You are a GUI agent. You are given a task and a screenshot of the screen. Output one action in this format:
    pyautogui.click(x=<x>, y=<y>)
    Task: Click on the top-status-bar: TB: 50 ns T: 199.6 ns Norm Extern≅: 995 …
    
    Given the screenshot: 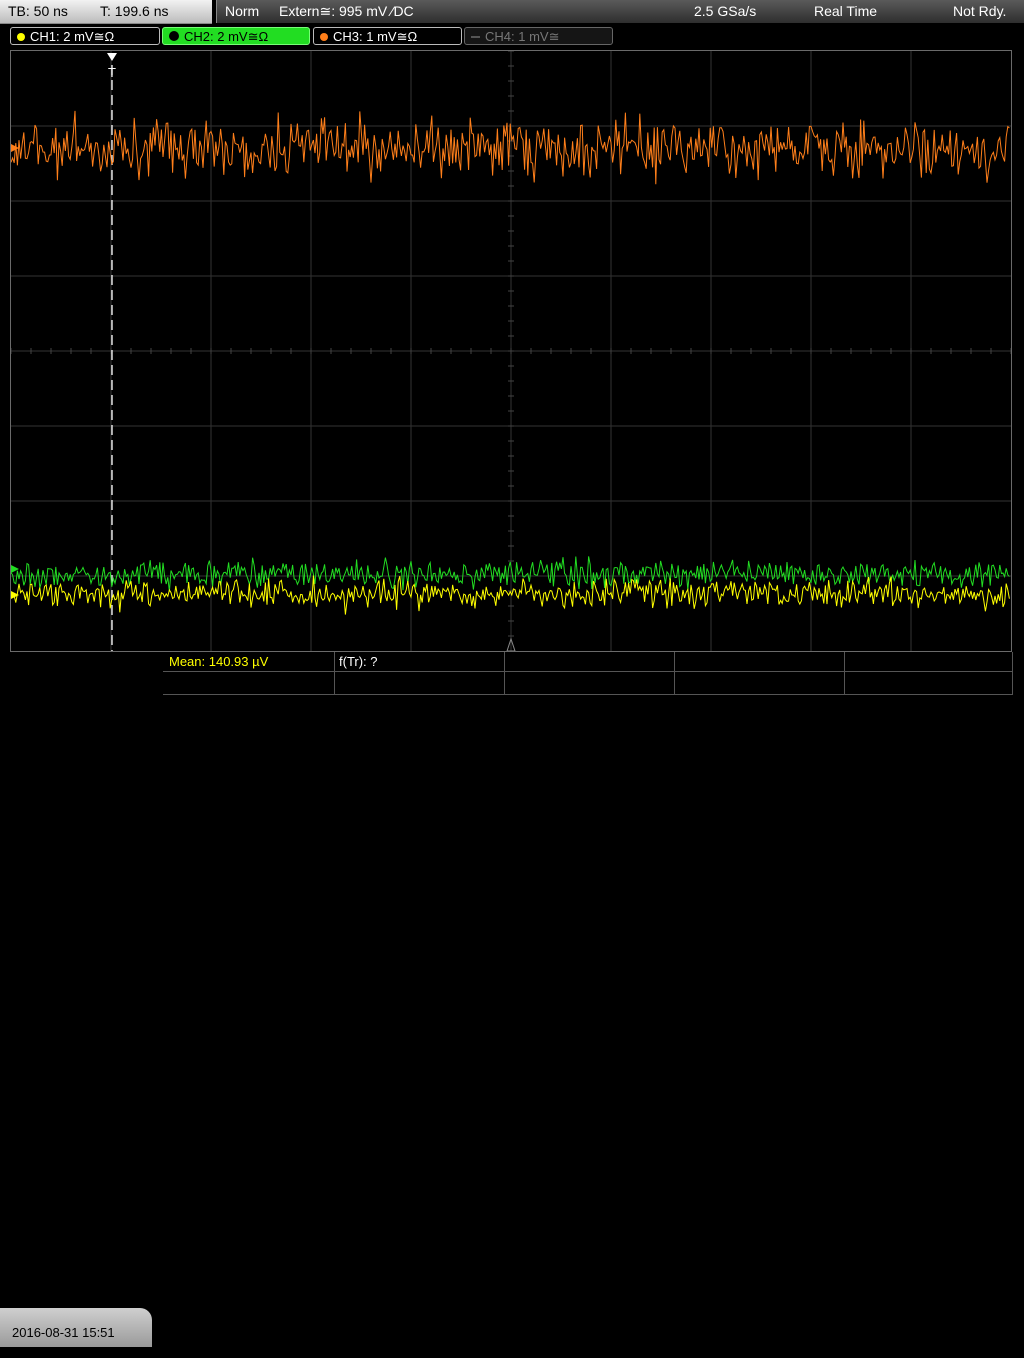 What is the action you would take?
    pyautogui.click(x=512, y=12)
    